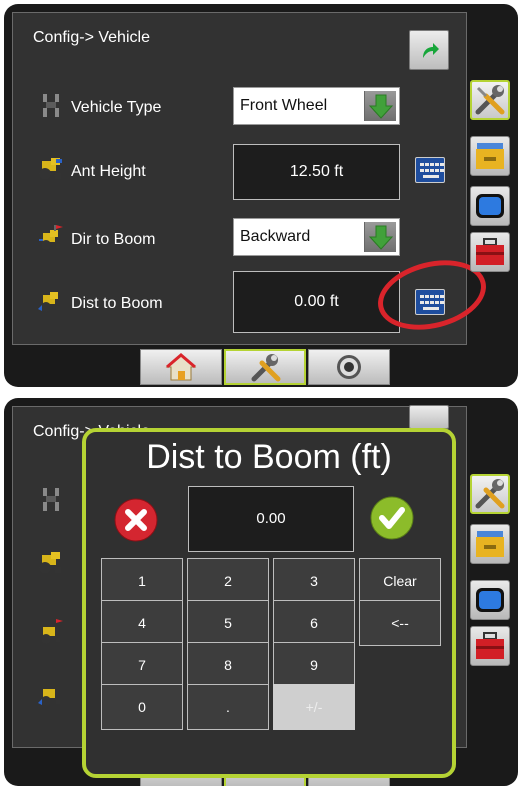 The image size is (522, 790). I want to click on bottom-tab-tools, so click(265, 367).